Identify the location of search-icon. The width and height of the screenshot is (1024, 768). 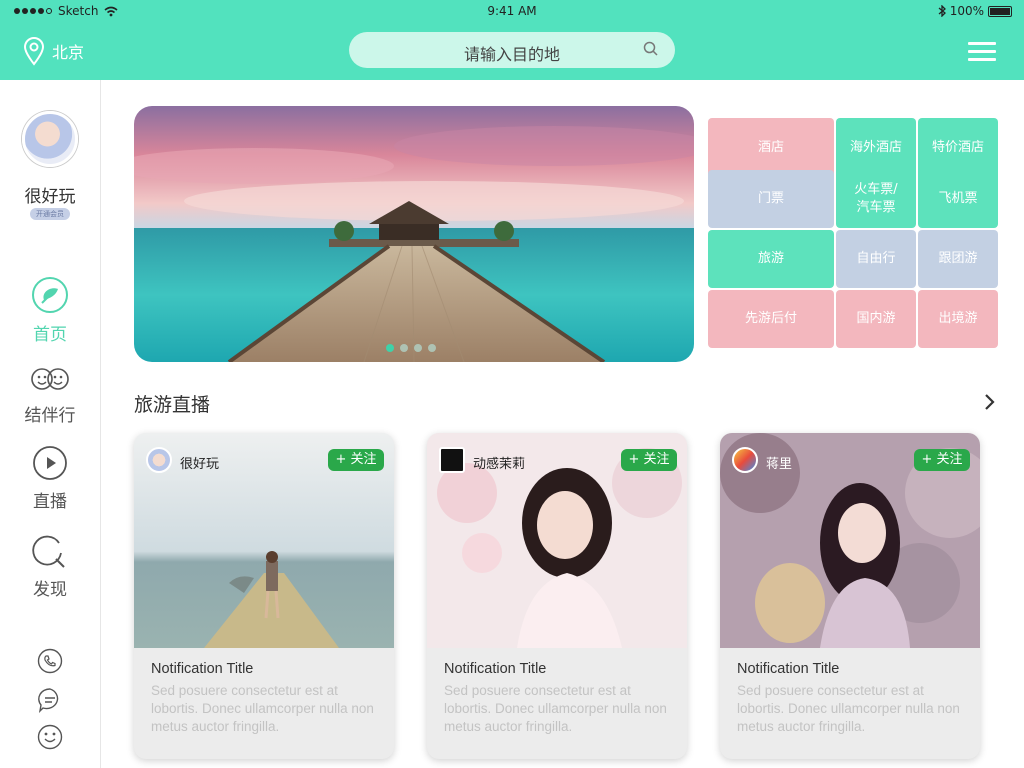
(651, 49).